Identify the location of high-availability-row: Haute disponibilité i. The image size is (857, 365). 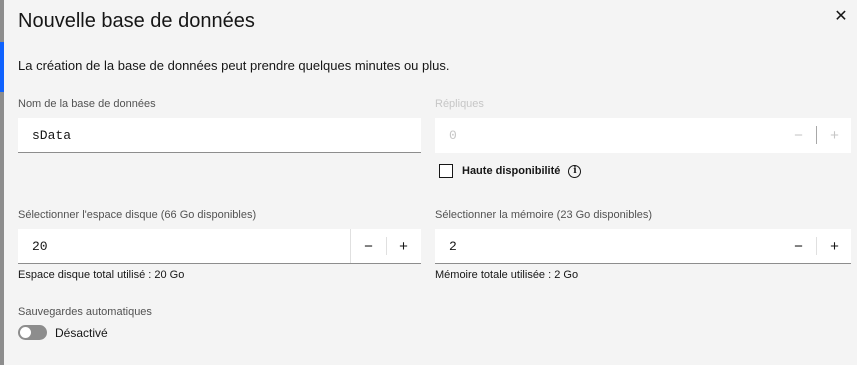
(510, 171).